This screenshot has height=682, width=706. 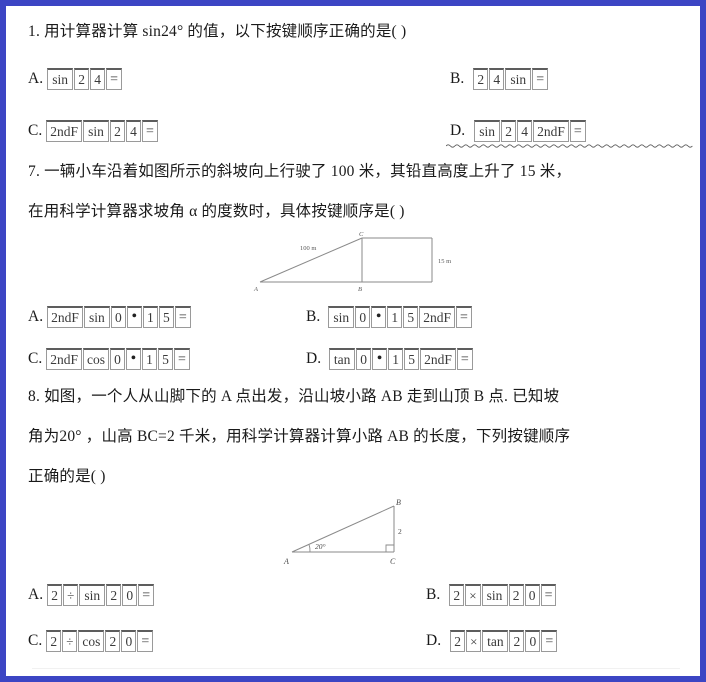 I want to click on q8-mountain-triangle-figure: 20° 2 A C B, so click(x=358, y=532).